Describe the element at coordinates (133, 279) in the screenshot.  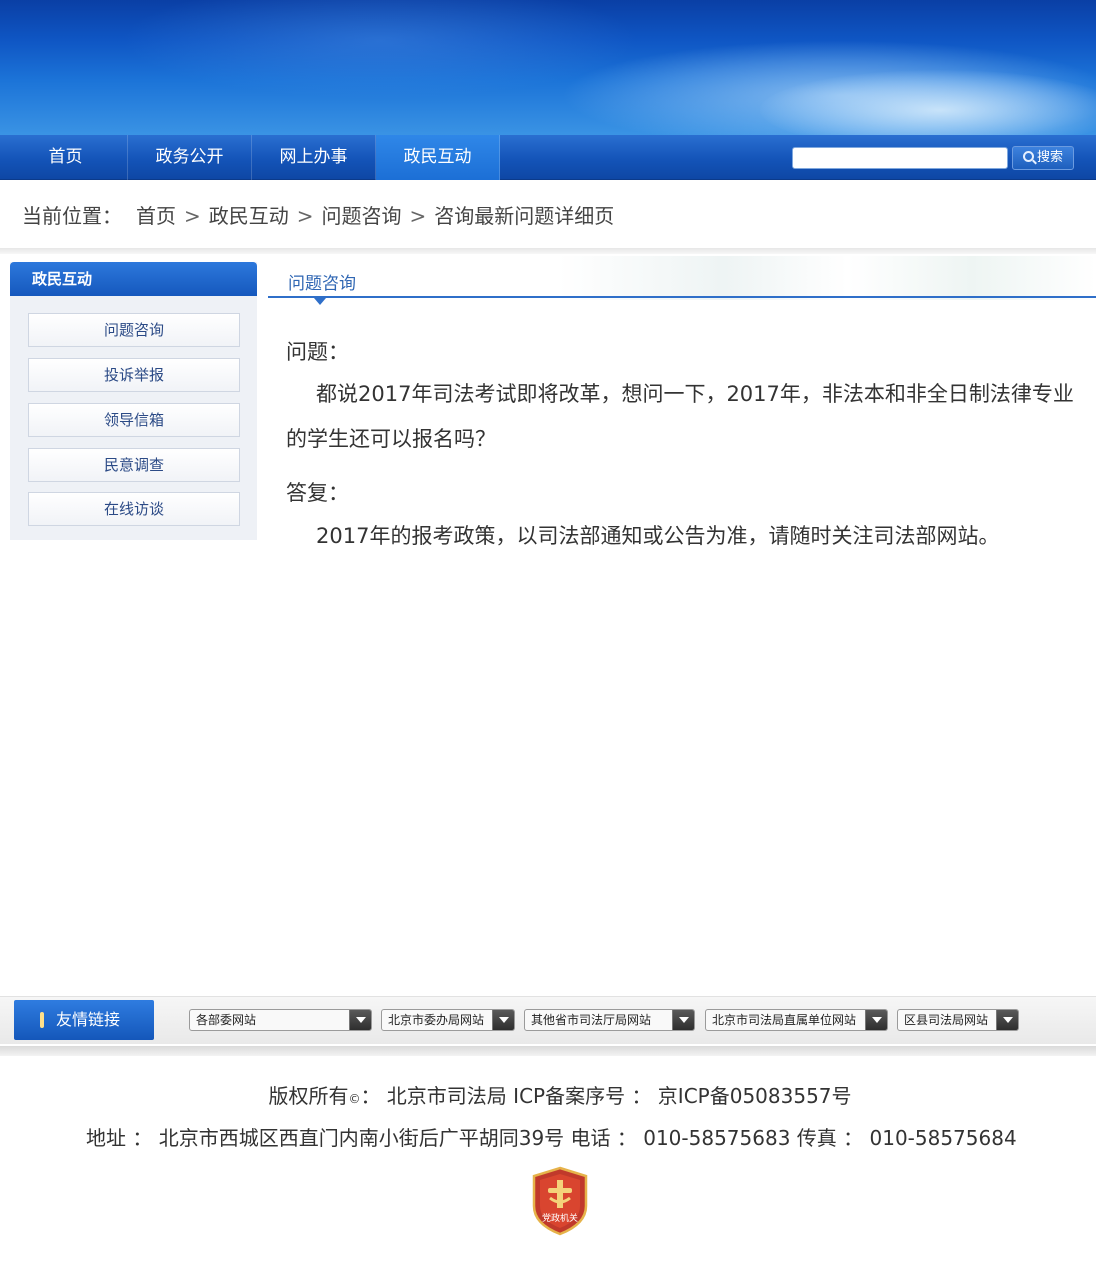
I see `sidebar-title: 政民互动` at that location.